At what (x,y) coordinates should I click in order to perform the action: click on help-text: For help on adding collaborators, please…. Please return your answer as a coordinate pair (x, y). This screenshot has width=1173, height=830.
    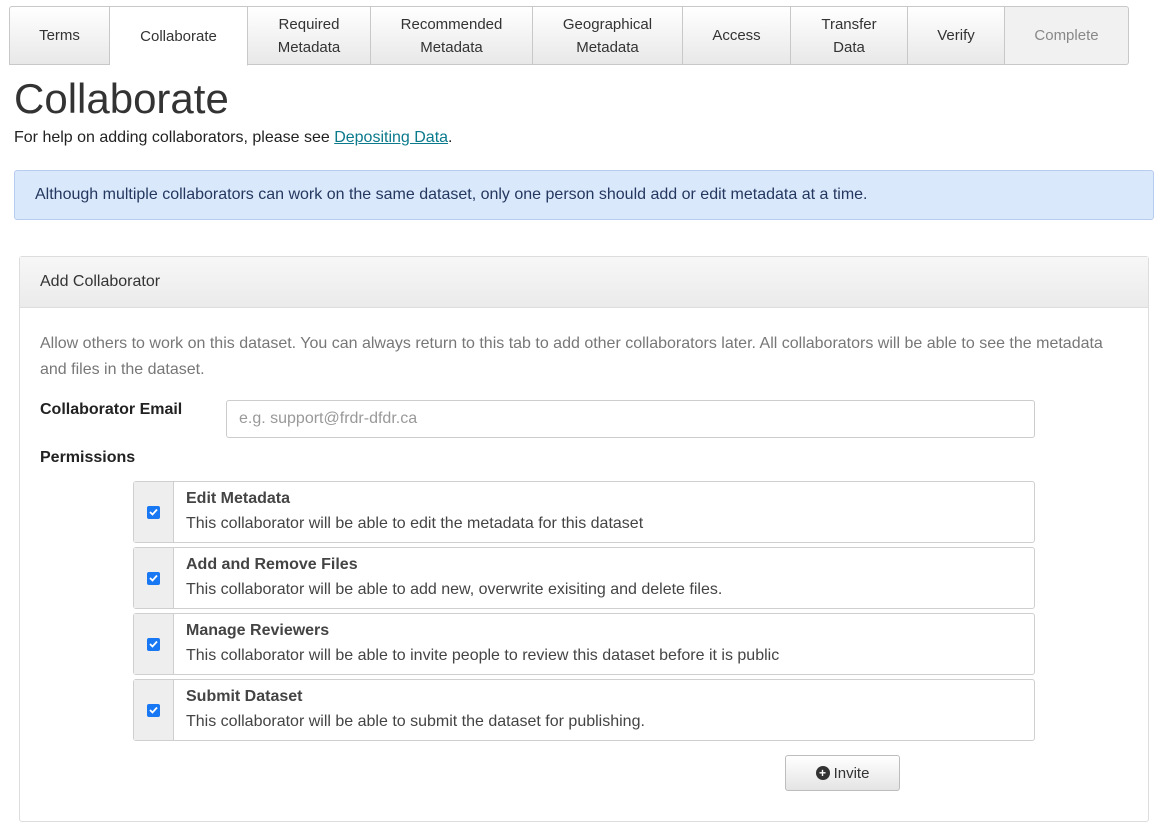
    Looking at the image, I should click on (233, 138).